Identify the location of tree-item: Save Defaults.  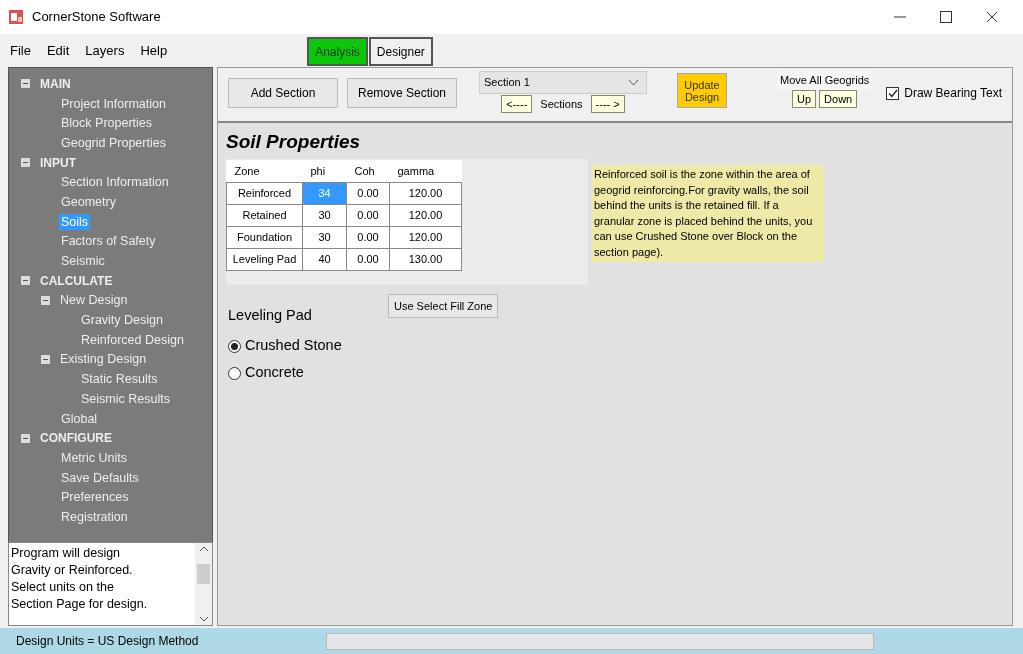
(100, 477).